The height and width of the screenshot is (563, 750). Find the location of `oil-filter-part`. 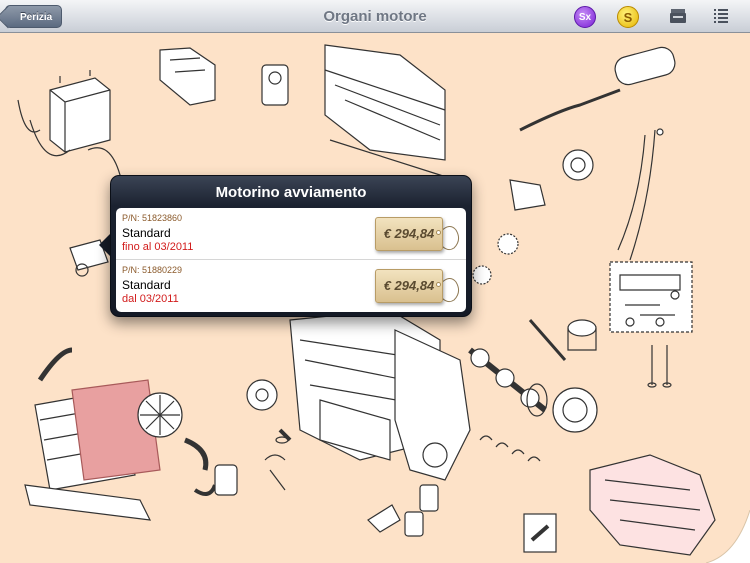

oil-filter-part is located at coordinates (421, 510).